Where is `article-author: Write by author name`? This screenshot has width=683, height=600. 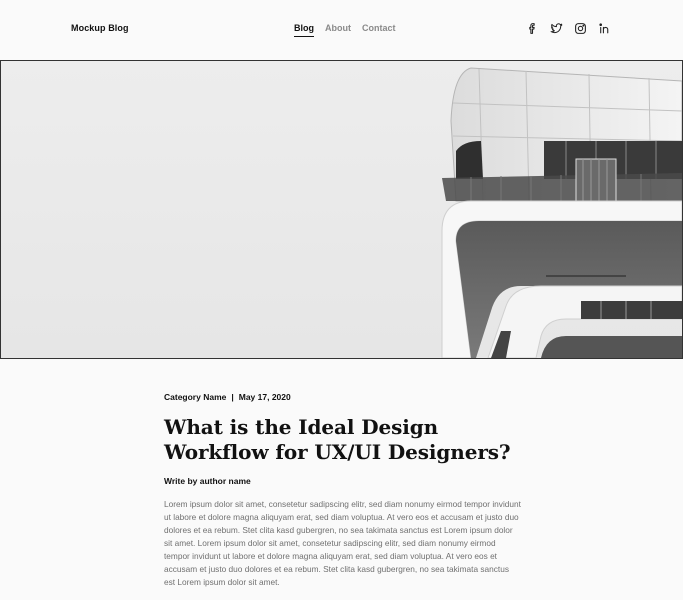
article-author: Write by author name is located at coordinates (207, 481).